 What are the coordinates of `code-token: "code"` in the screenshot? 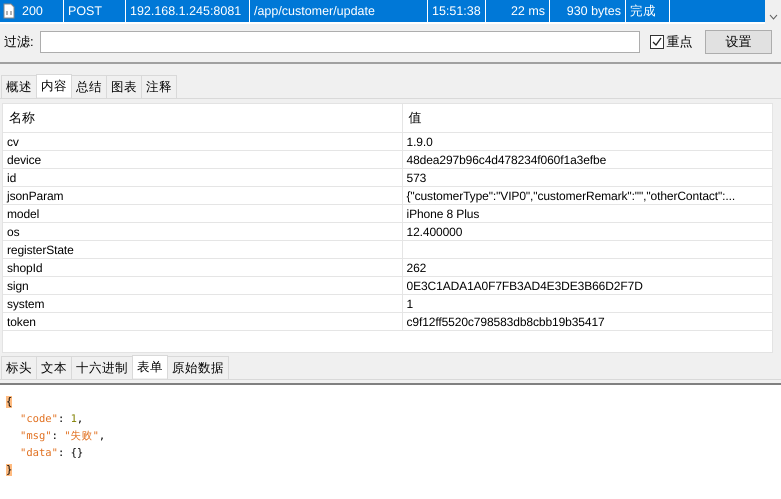 It's located at (39, 418).